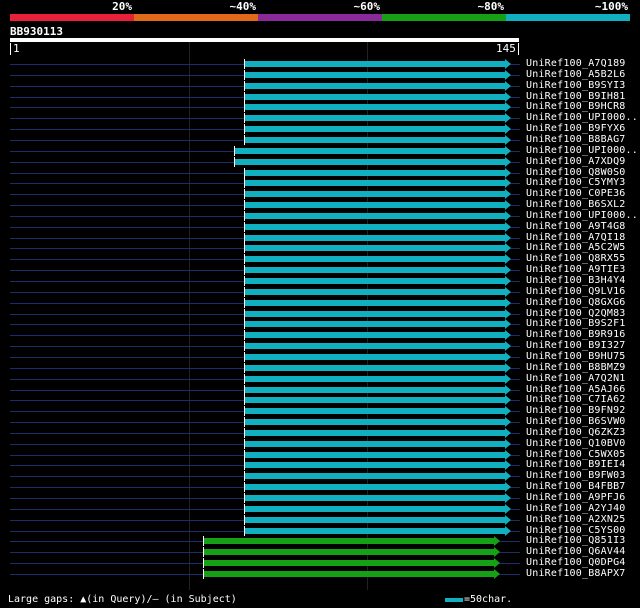 Image resolution: width=640 pixels, height=608 pixels. Describe the element at coordinates (36, 31) in the screenshot. I see `query-id: BB930113` at that location.